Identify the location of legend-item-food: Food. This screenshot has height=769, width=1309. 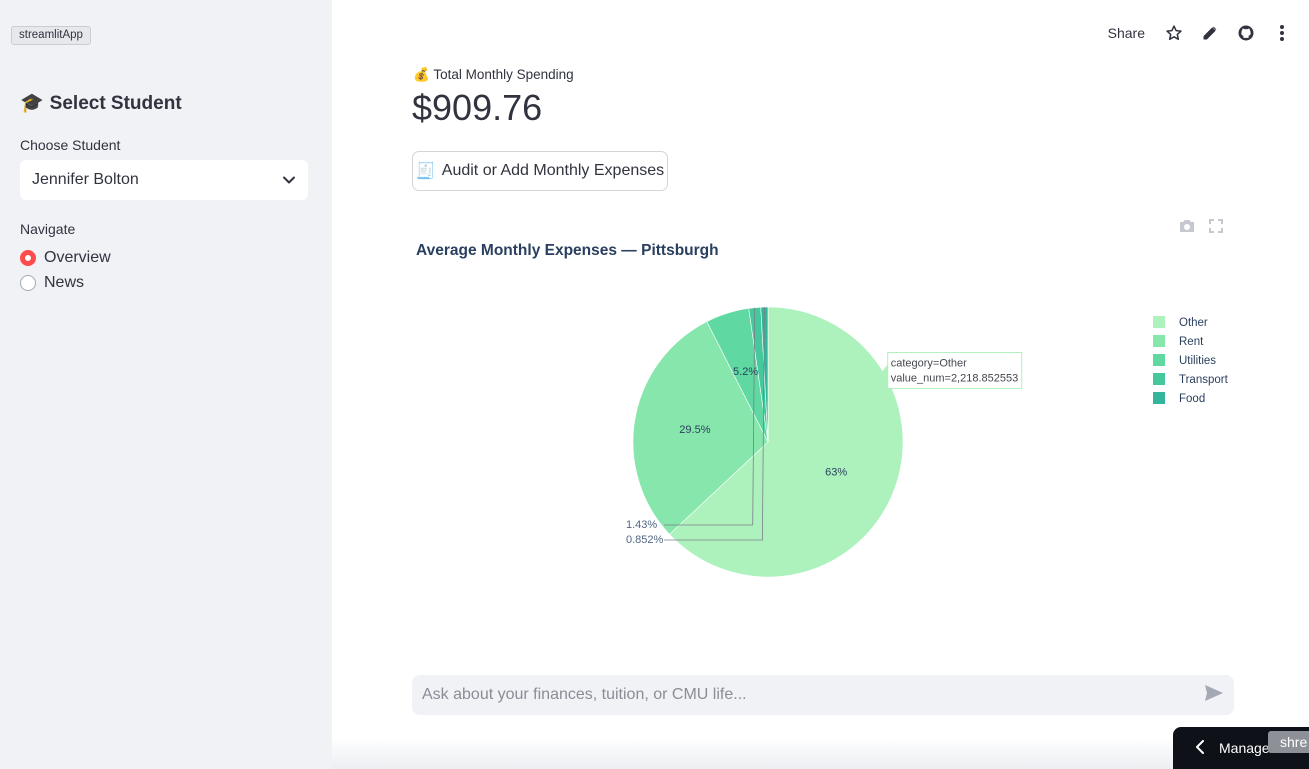
(1192, 399).